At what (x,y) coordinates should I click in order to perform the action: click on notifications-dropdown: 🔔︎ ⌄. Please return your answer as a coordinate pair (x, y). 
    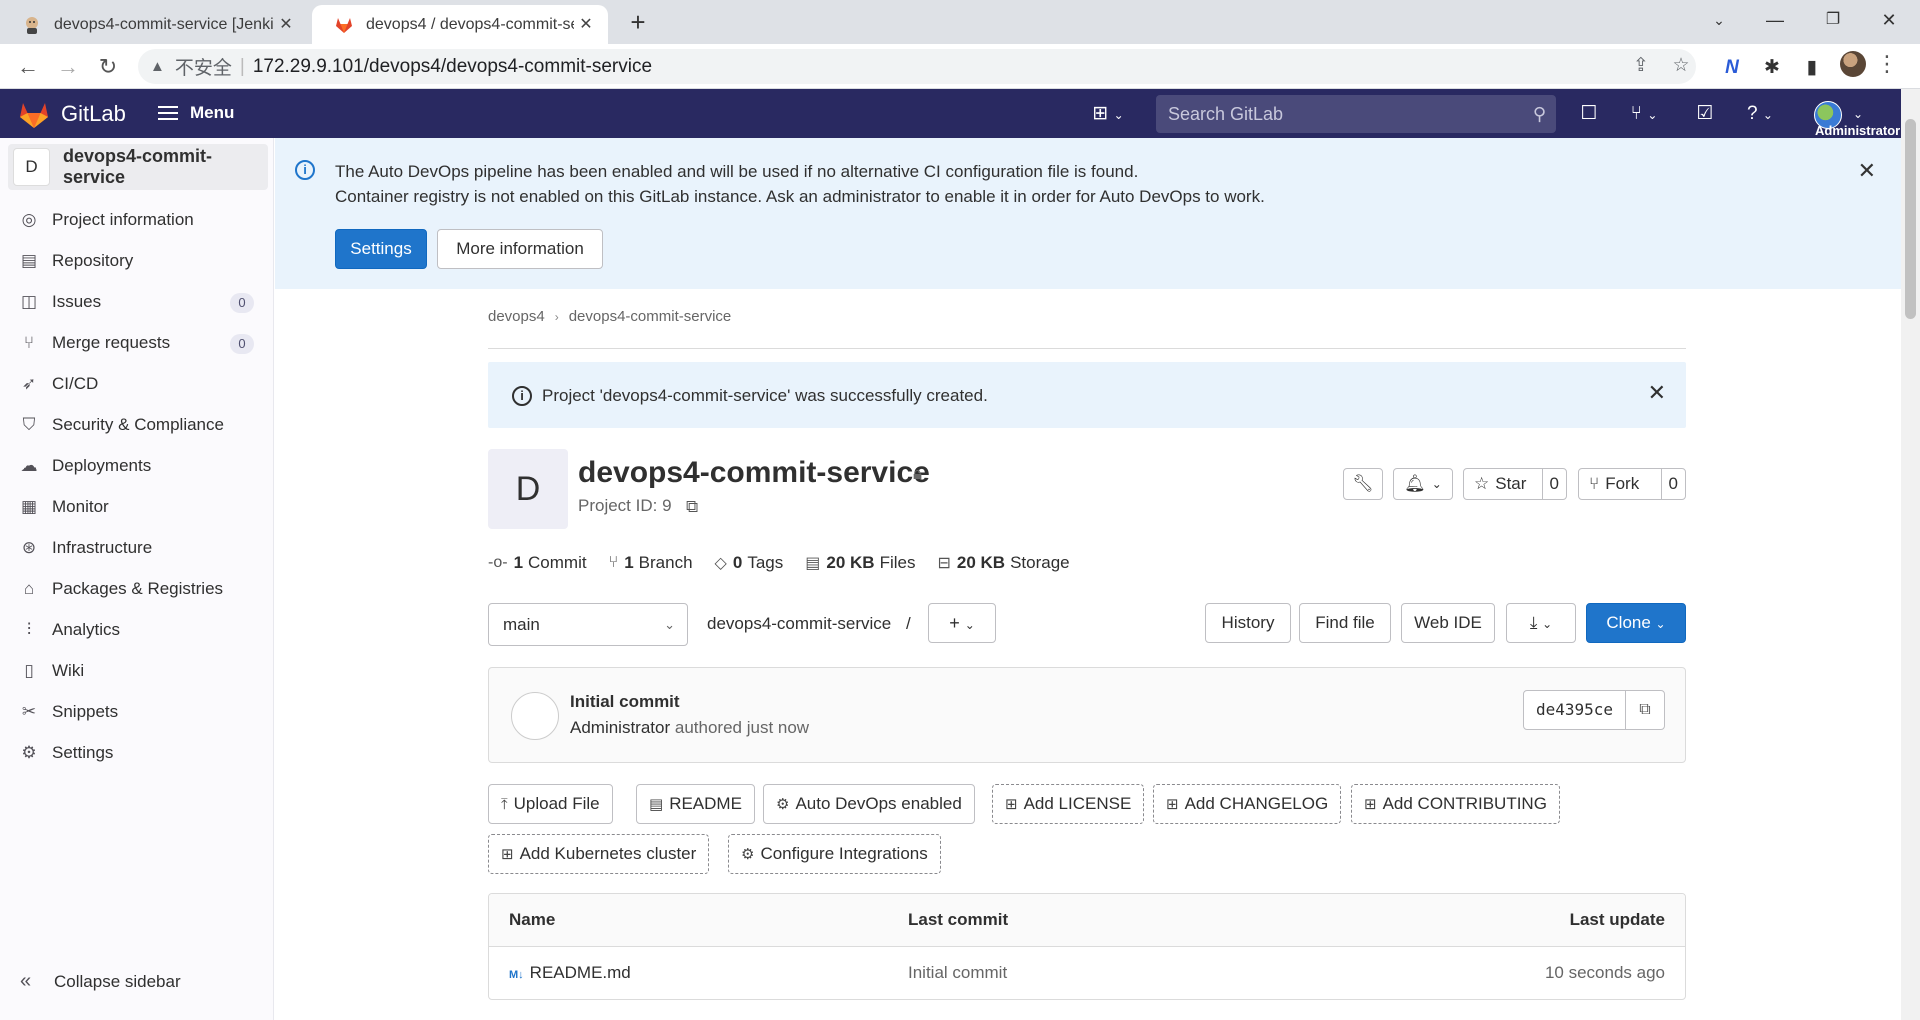
    Looking at the image, I should click on (1423, 484).